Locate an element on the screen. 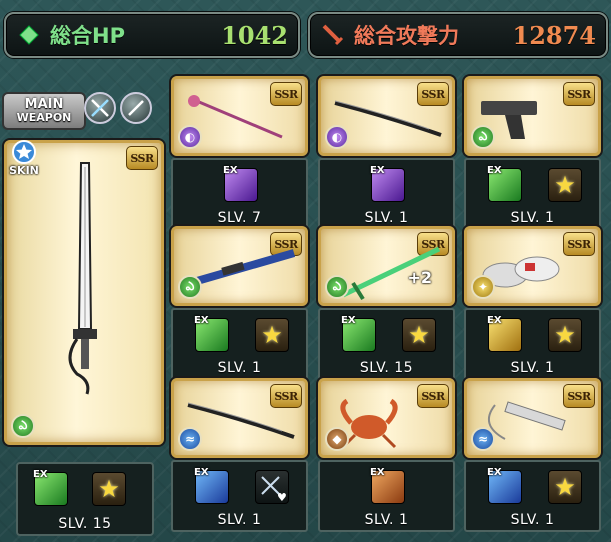 The height and width of the screenshot is (542, 611). total-attack-value: 12874 is located at coordinates (554, 35).